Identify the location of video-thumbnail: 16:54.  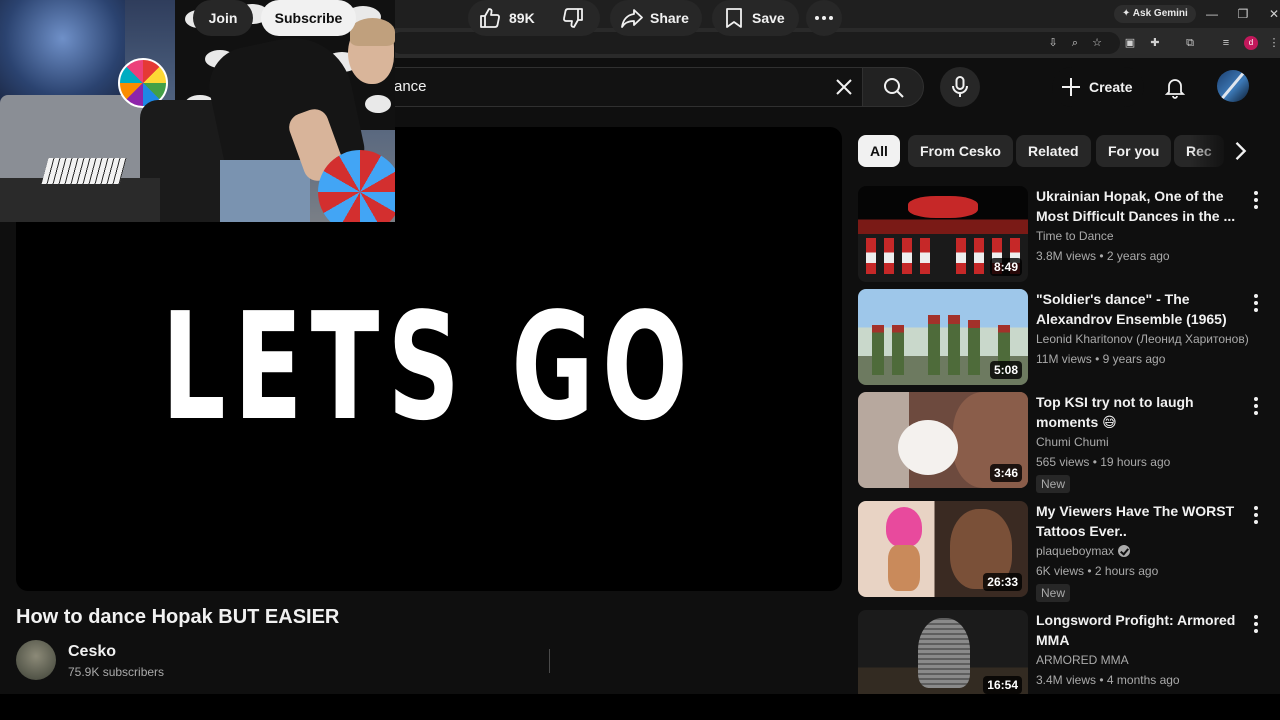
(943, 652).